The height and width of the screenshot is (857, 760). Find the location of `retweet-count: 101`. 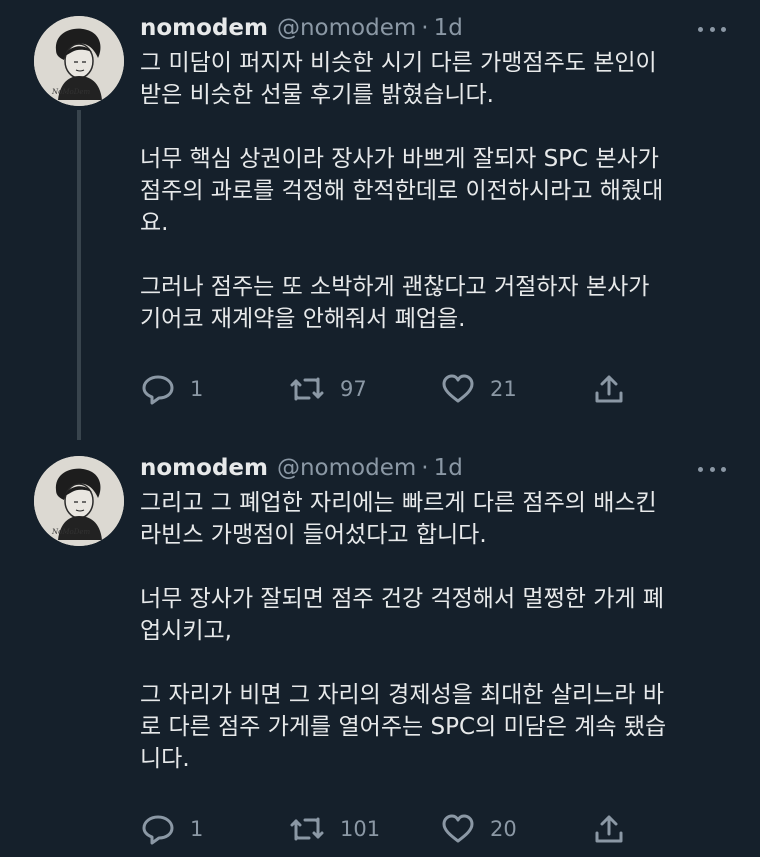

retweet-count: 101 is located at coordinates (360, 829).